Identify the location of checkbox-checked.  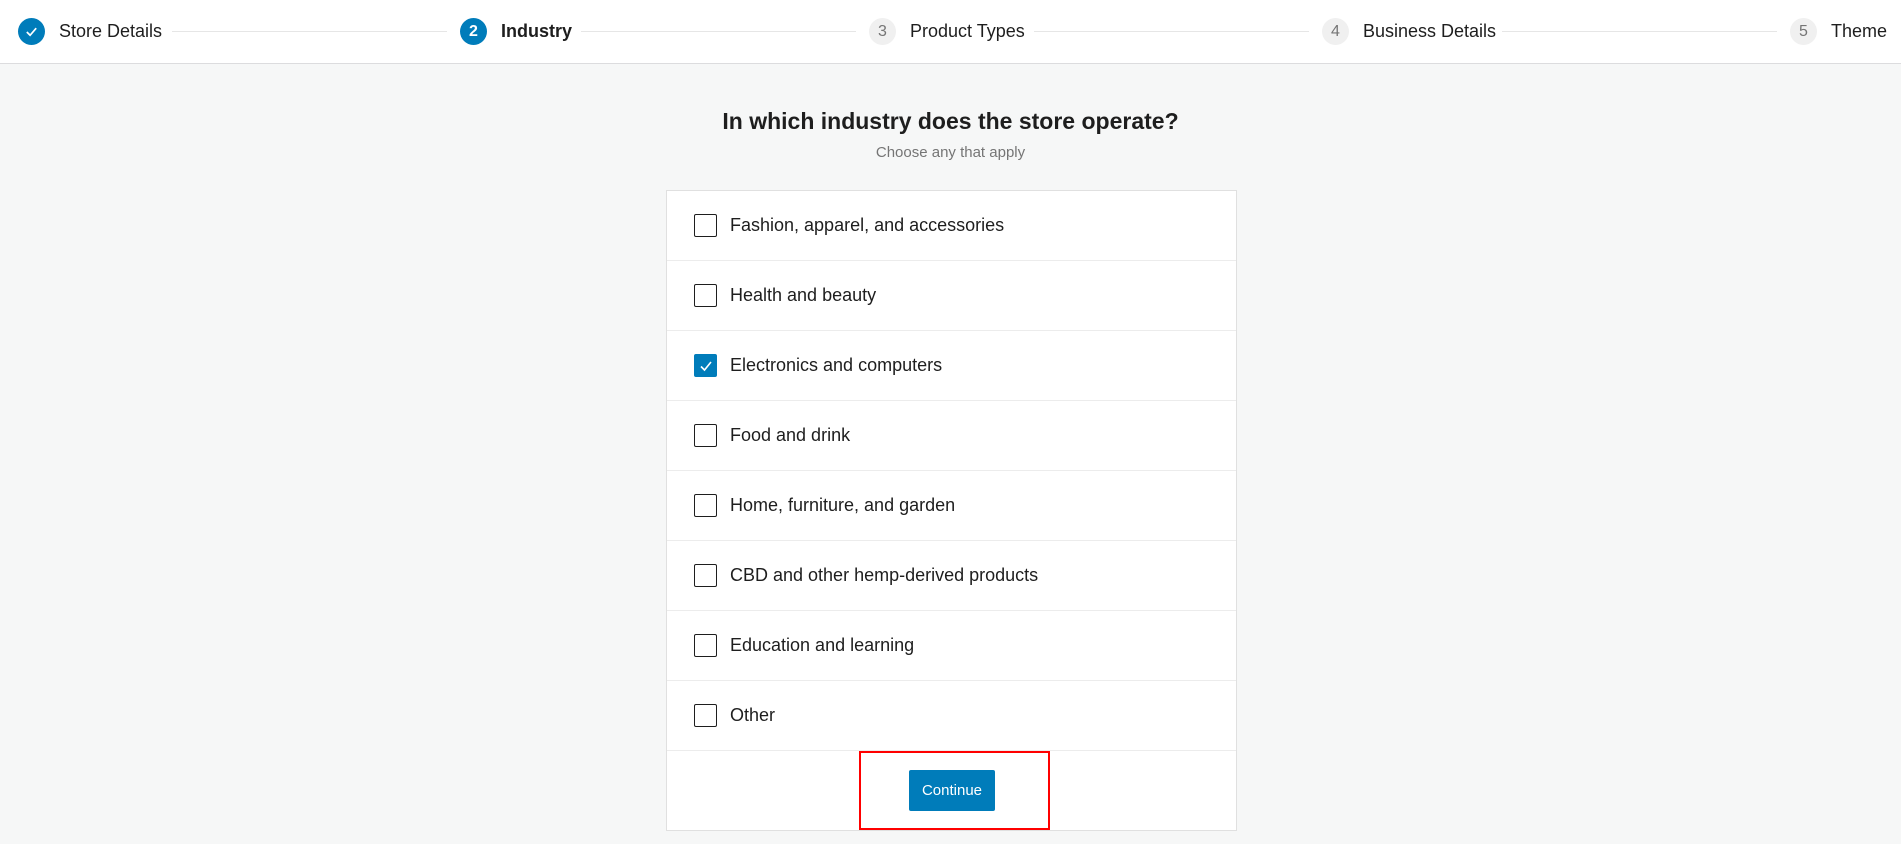
(705, 365).